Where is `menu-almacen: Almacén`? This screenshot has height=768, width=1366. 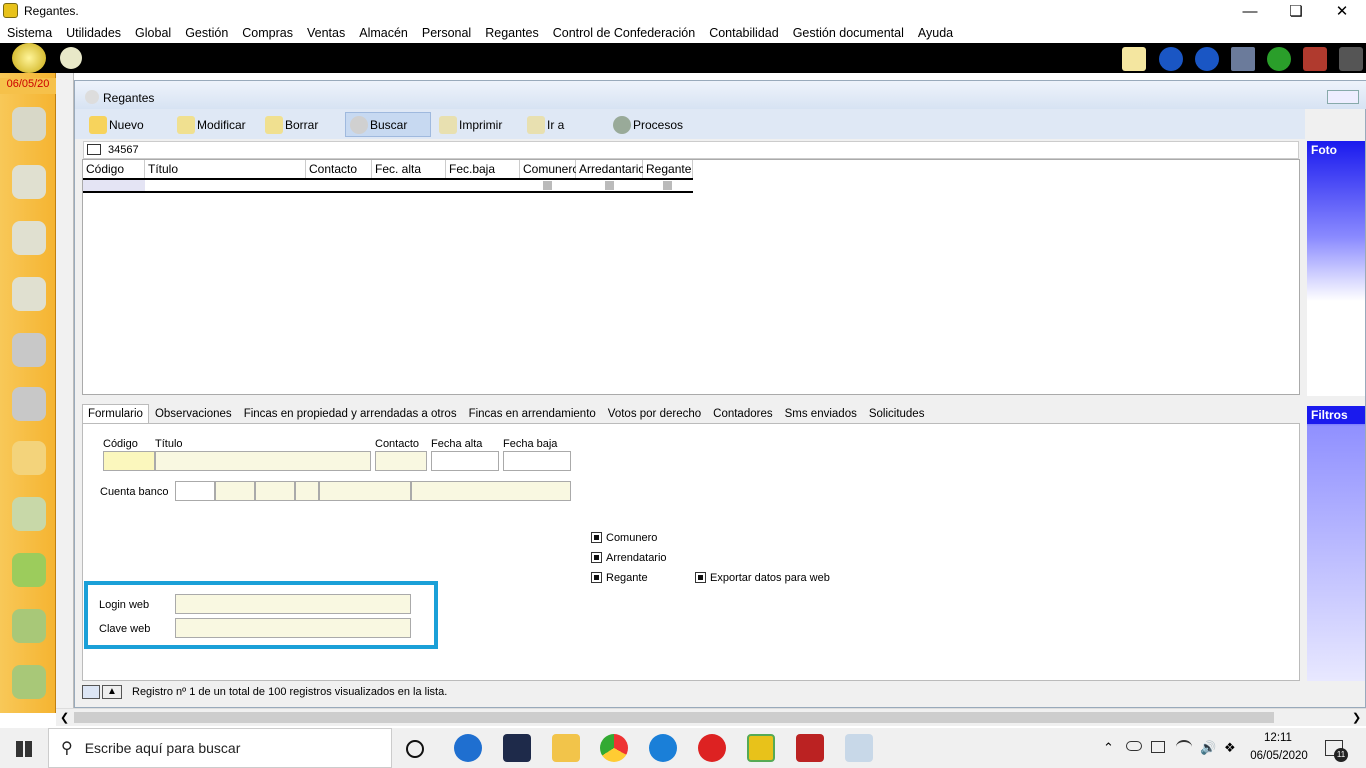
menu-almacen: Almacén is located at coordinates (383, 33).